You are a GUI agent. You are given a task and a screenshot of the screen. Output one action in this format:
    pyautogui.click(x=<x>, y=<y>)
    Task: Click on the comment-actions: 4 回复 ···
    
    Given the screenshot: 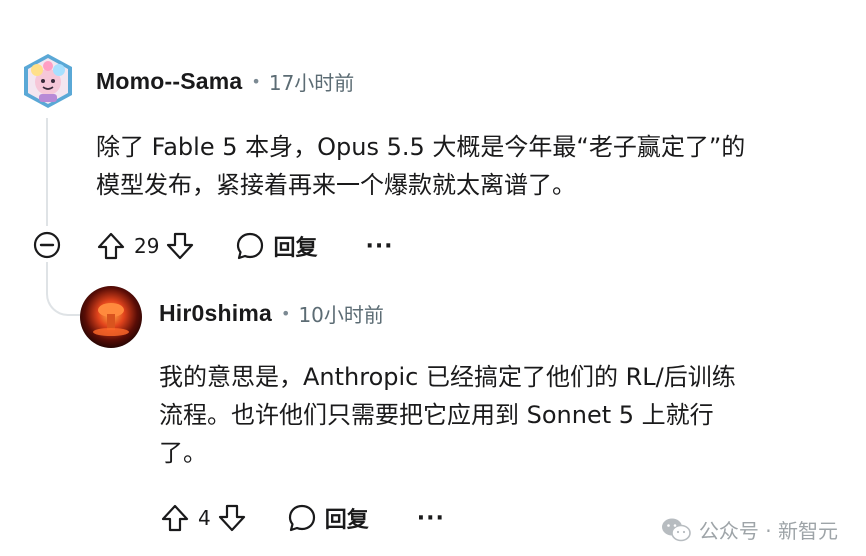 What is the action you would take?
    pyautogui.click(x=301, y=518)
    